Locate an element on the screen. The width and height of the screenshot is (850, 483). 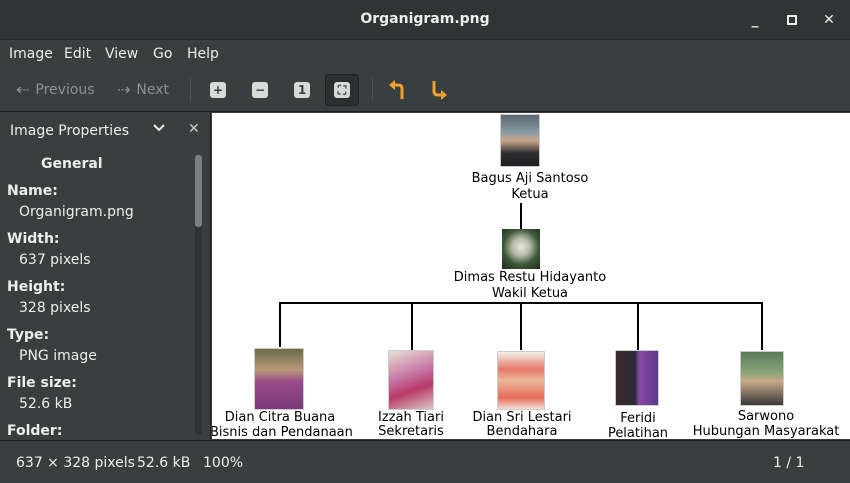
photo-dian-sri is located at coordinates (521, 380).